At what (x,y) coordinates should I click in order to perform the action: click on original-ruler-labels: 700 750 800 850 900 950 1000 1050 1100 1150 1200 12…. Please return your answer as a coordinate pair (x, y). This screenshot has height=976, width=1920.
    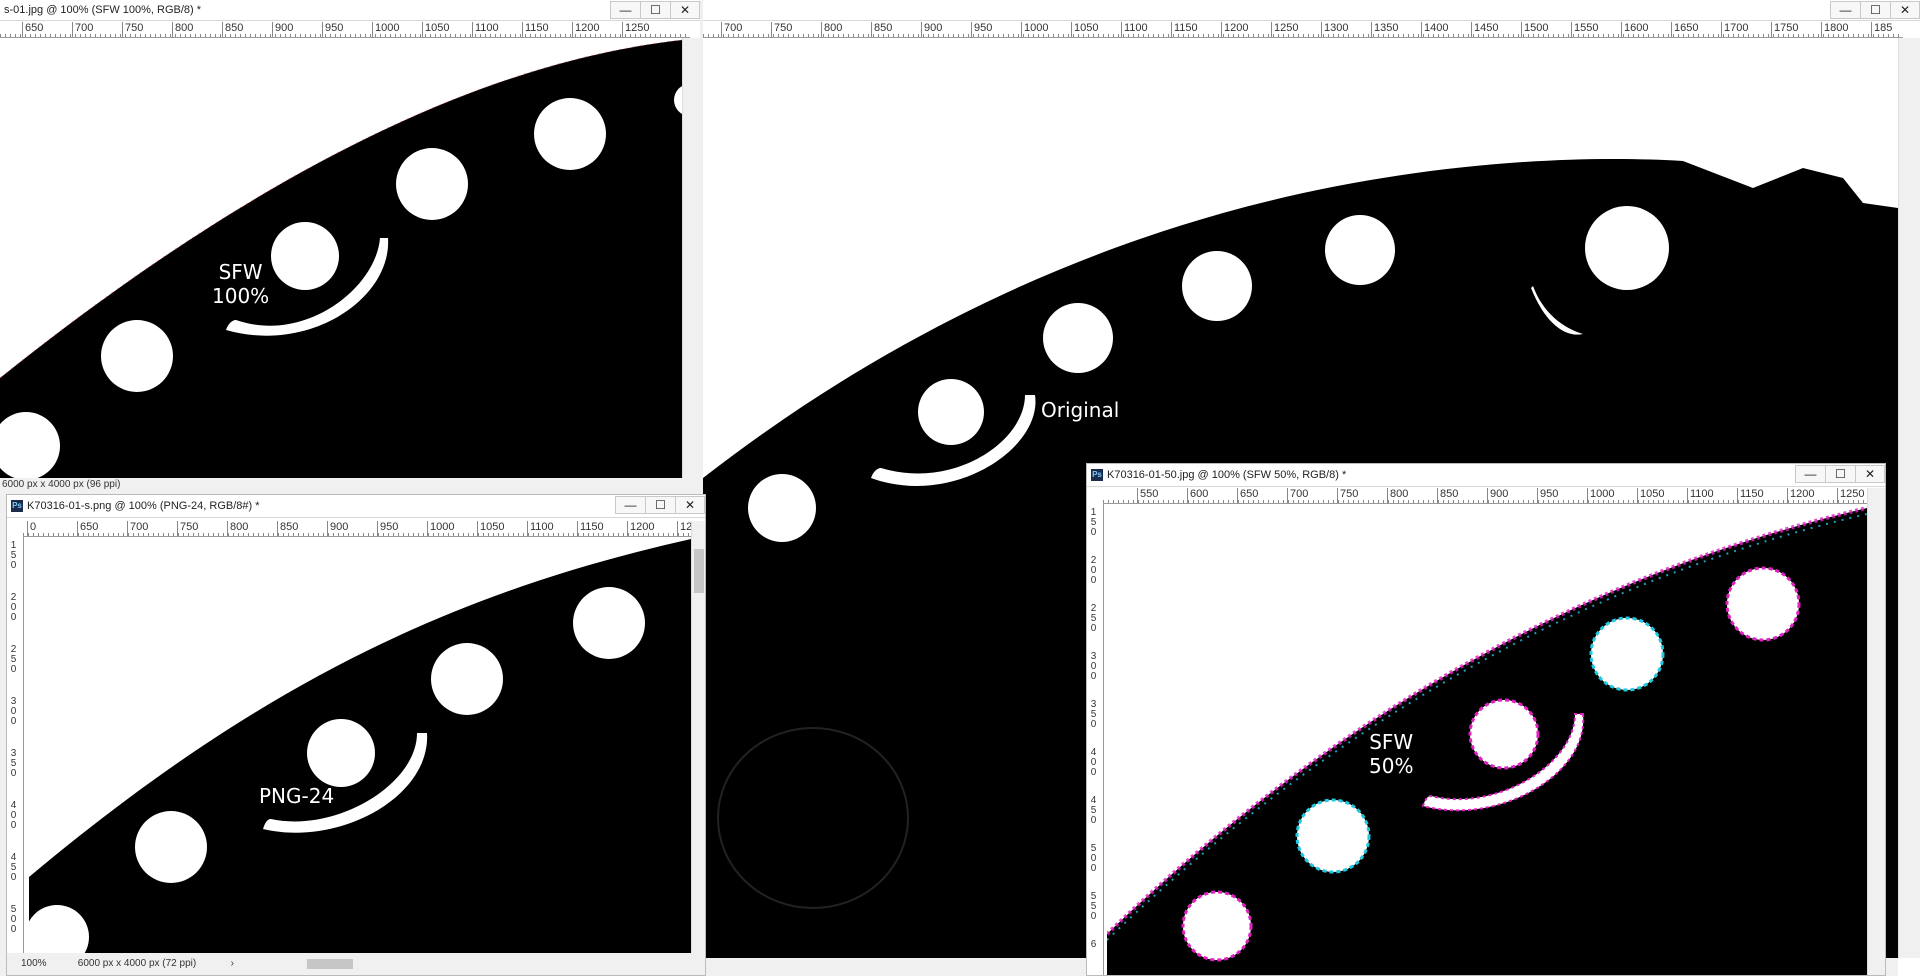
    Looking at the image, I should click on (1312, 29).